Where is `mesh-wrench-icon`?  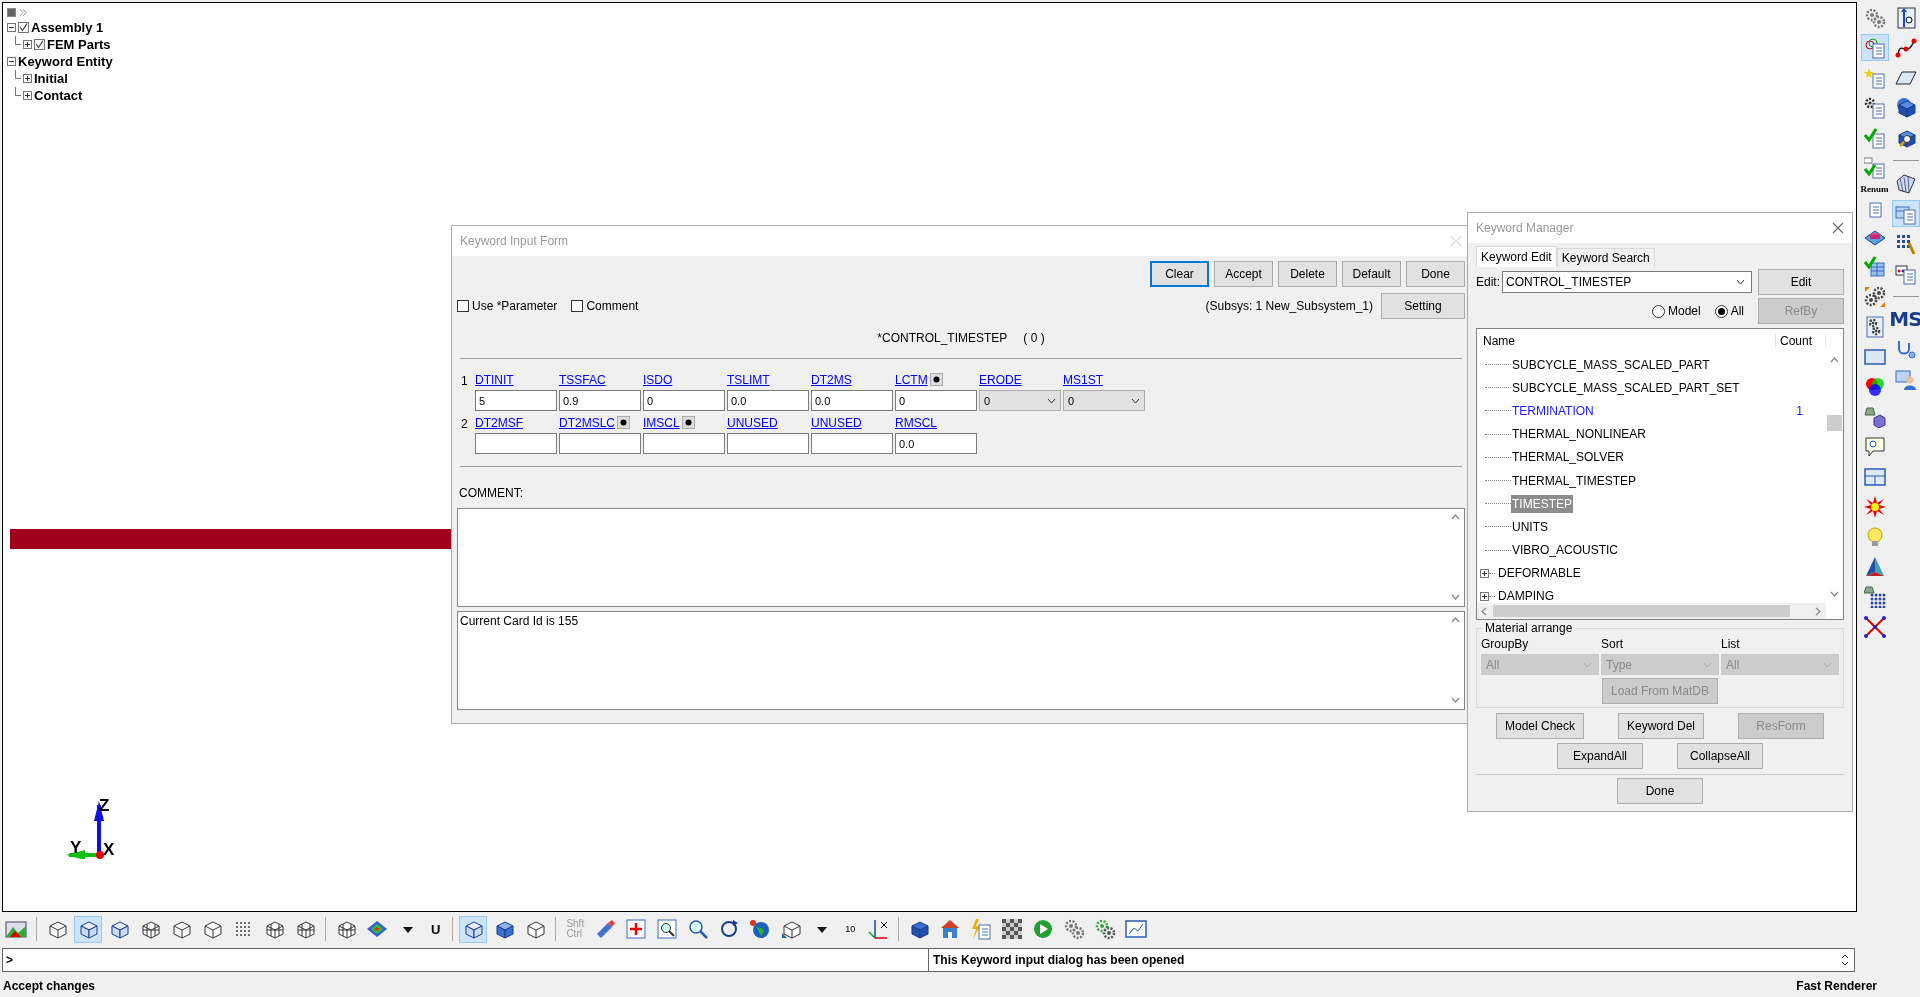 mesh-wrench-icon is located at coordinates (1905, 243).